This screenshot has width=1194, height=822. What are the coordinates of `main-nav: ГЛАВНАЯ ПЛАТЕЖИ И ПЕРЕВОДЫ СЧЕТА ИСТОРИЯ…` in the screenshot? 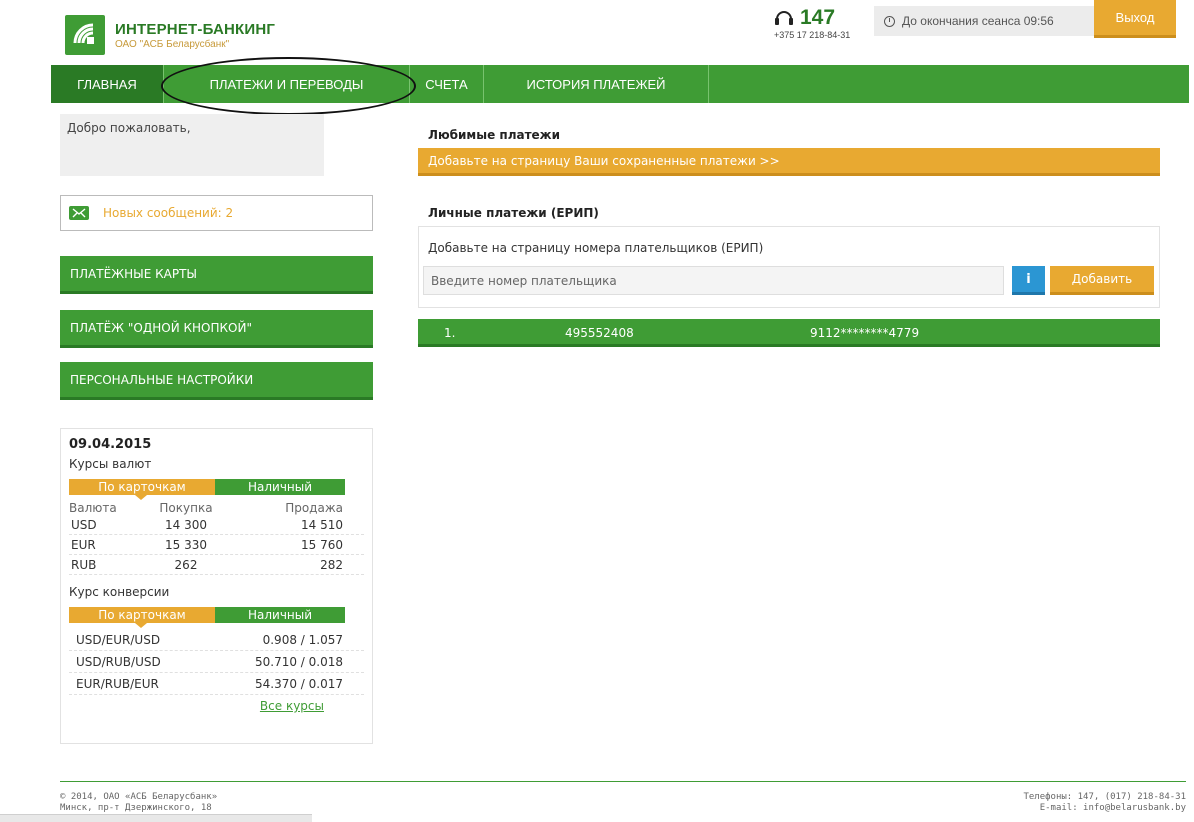 It's located at (620, 84).